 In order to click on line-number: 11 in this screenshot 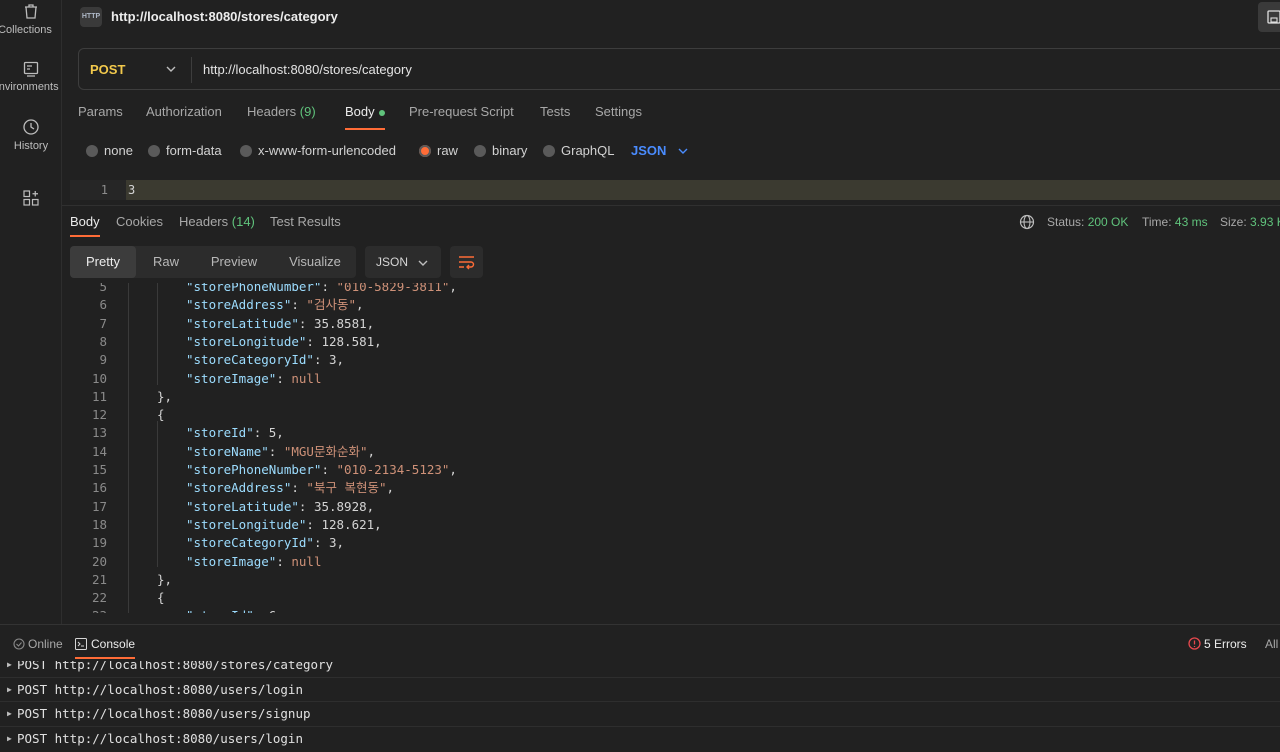, I will do `click(99, 396)`.